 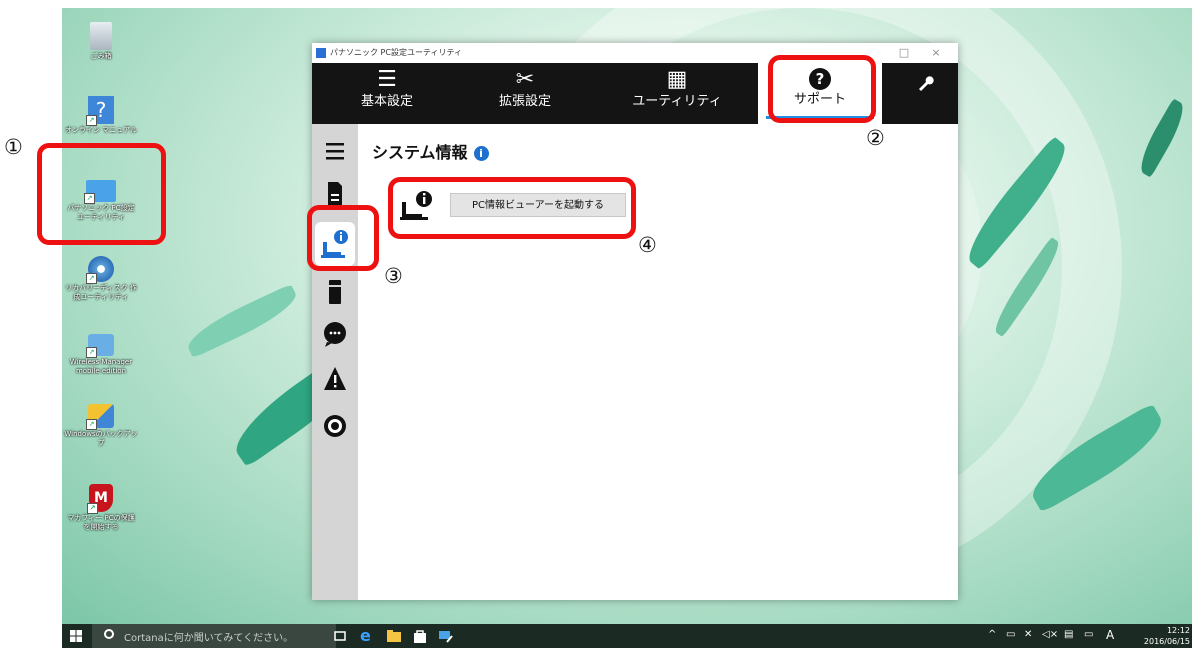 I want to click on wireless-manager-icon: ↗, so click(x=100, y=346).